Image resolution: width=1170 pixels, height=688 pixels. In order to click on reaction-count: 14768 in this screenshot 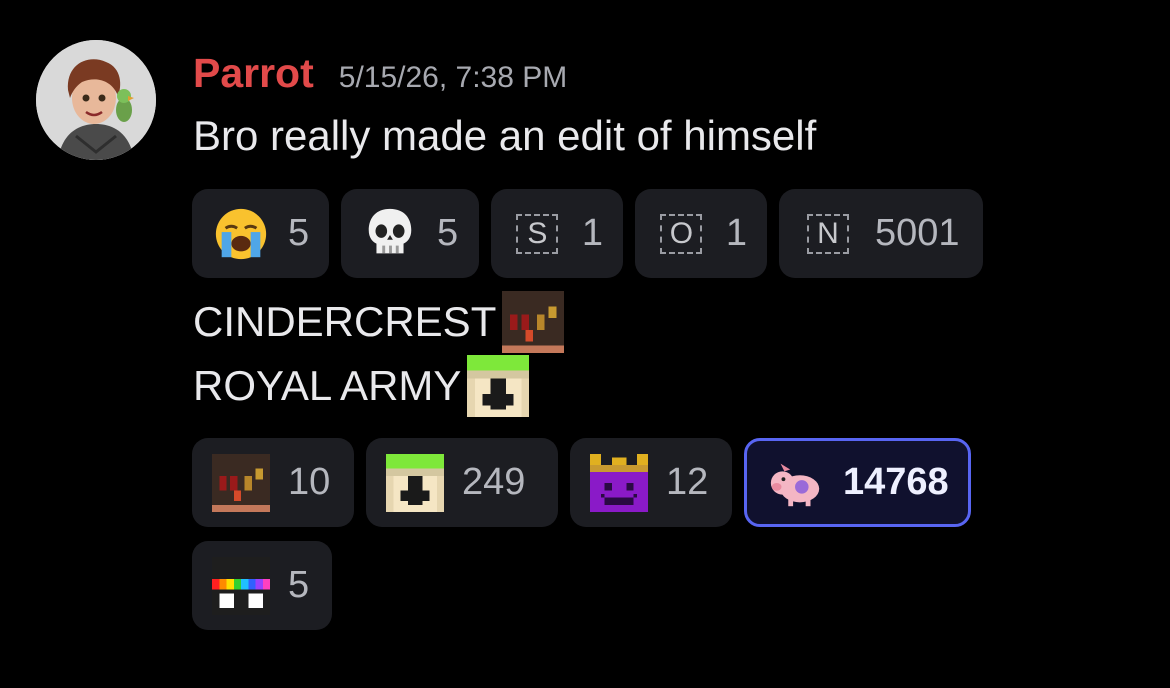, I will do `click(896, 482)`.